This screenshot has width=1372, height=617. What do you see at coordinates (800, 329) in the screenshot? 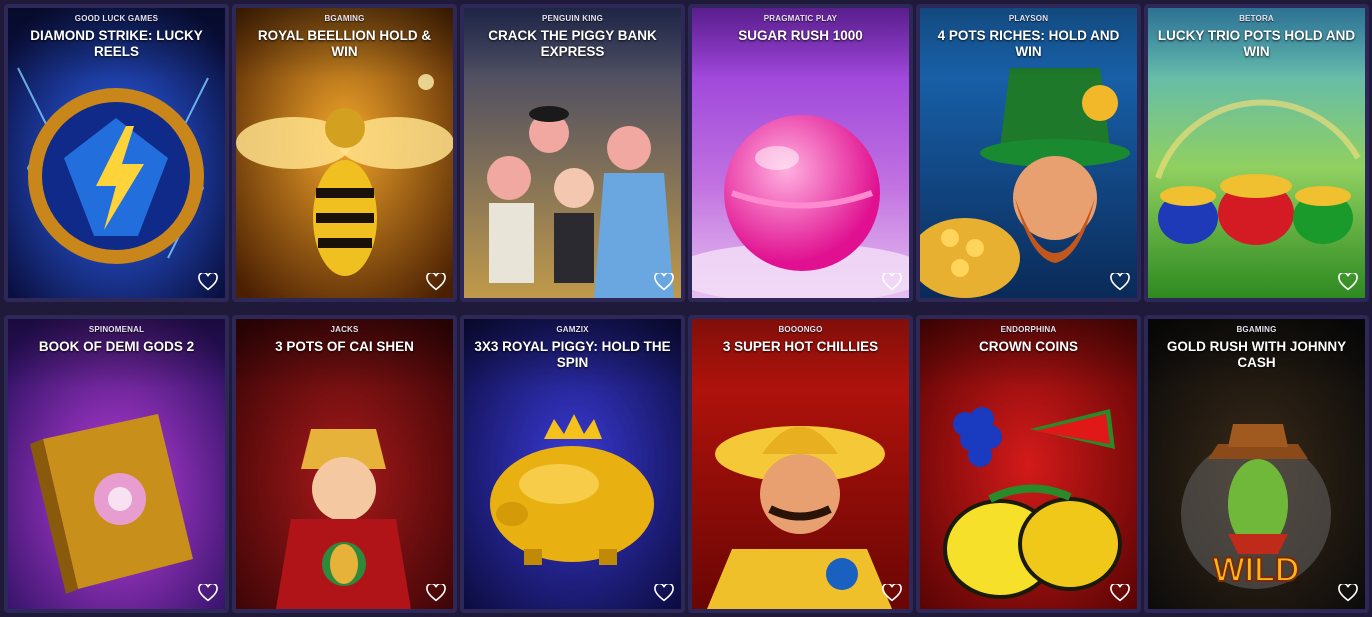
I see `game-provider: BOOONGO` at bounding box center [800, 329].